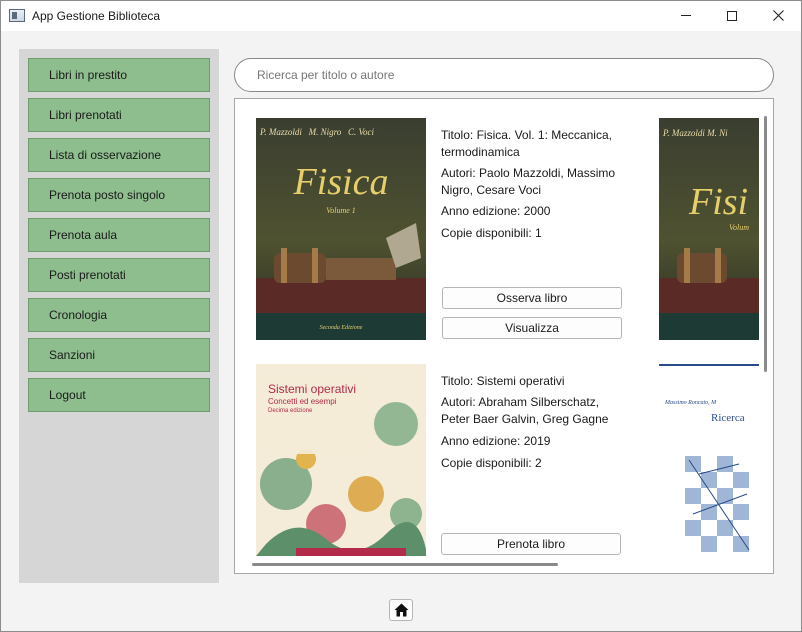  Describe the element at coordinates (496, 441) in the screenshot. I see `book-year: Anno edizione: 2019` at that location.